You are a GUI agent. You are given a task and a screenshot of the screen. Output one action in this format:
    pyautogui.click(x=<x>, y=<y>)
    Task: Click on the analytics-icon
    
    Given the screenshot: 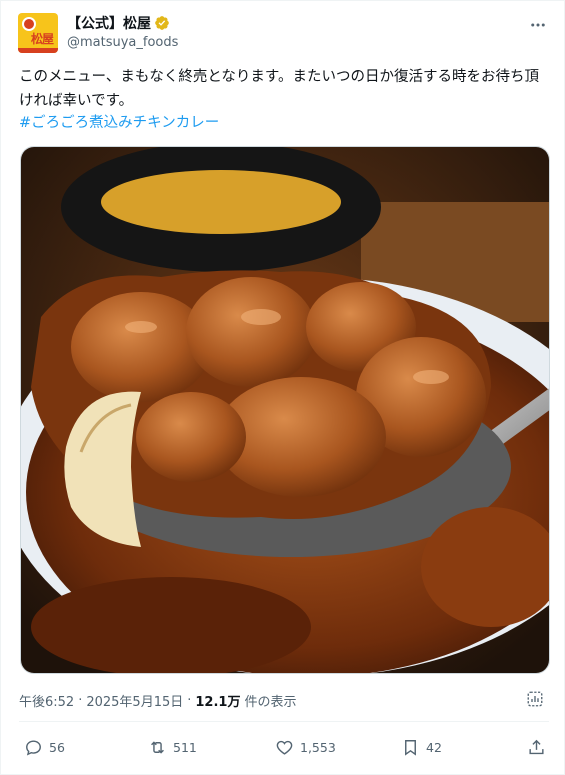 What is the action you would take?
    pyautogui.click(x=536, y=700)
    